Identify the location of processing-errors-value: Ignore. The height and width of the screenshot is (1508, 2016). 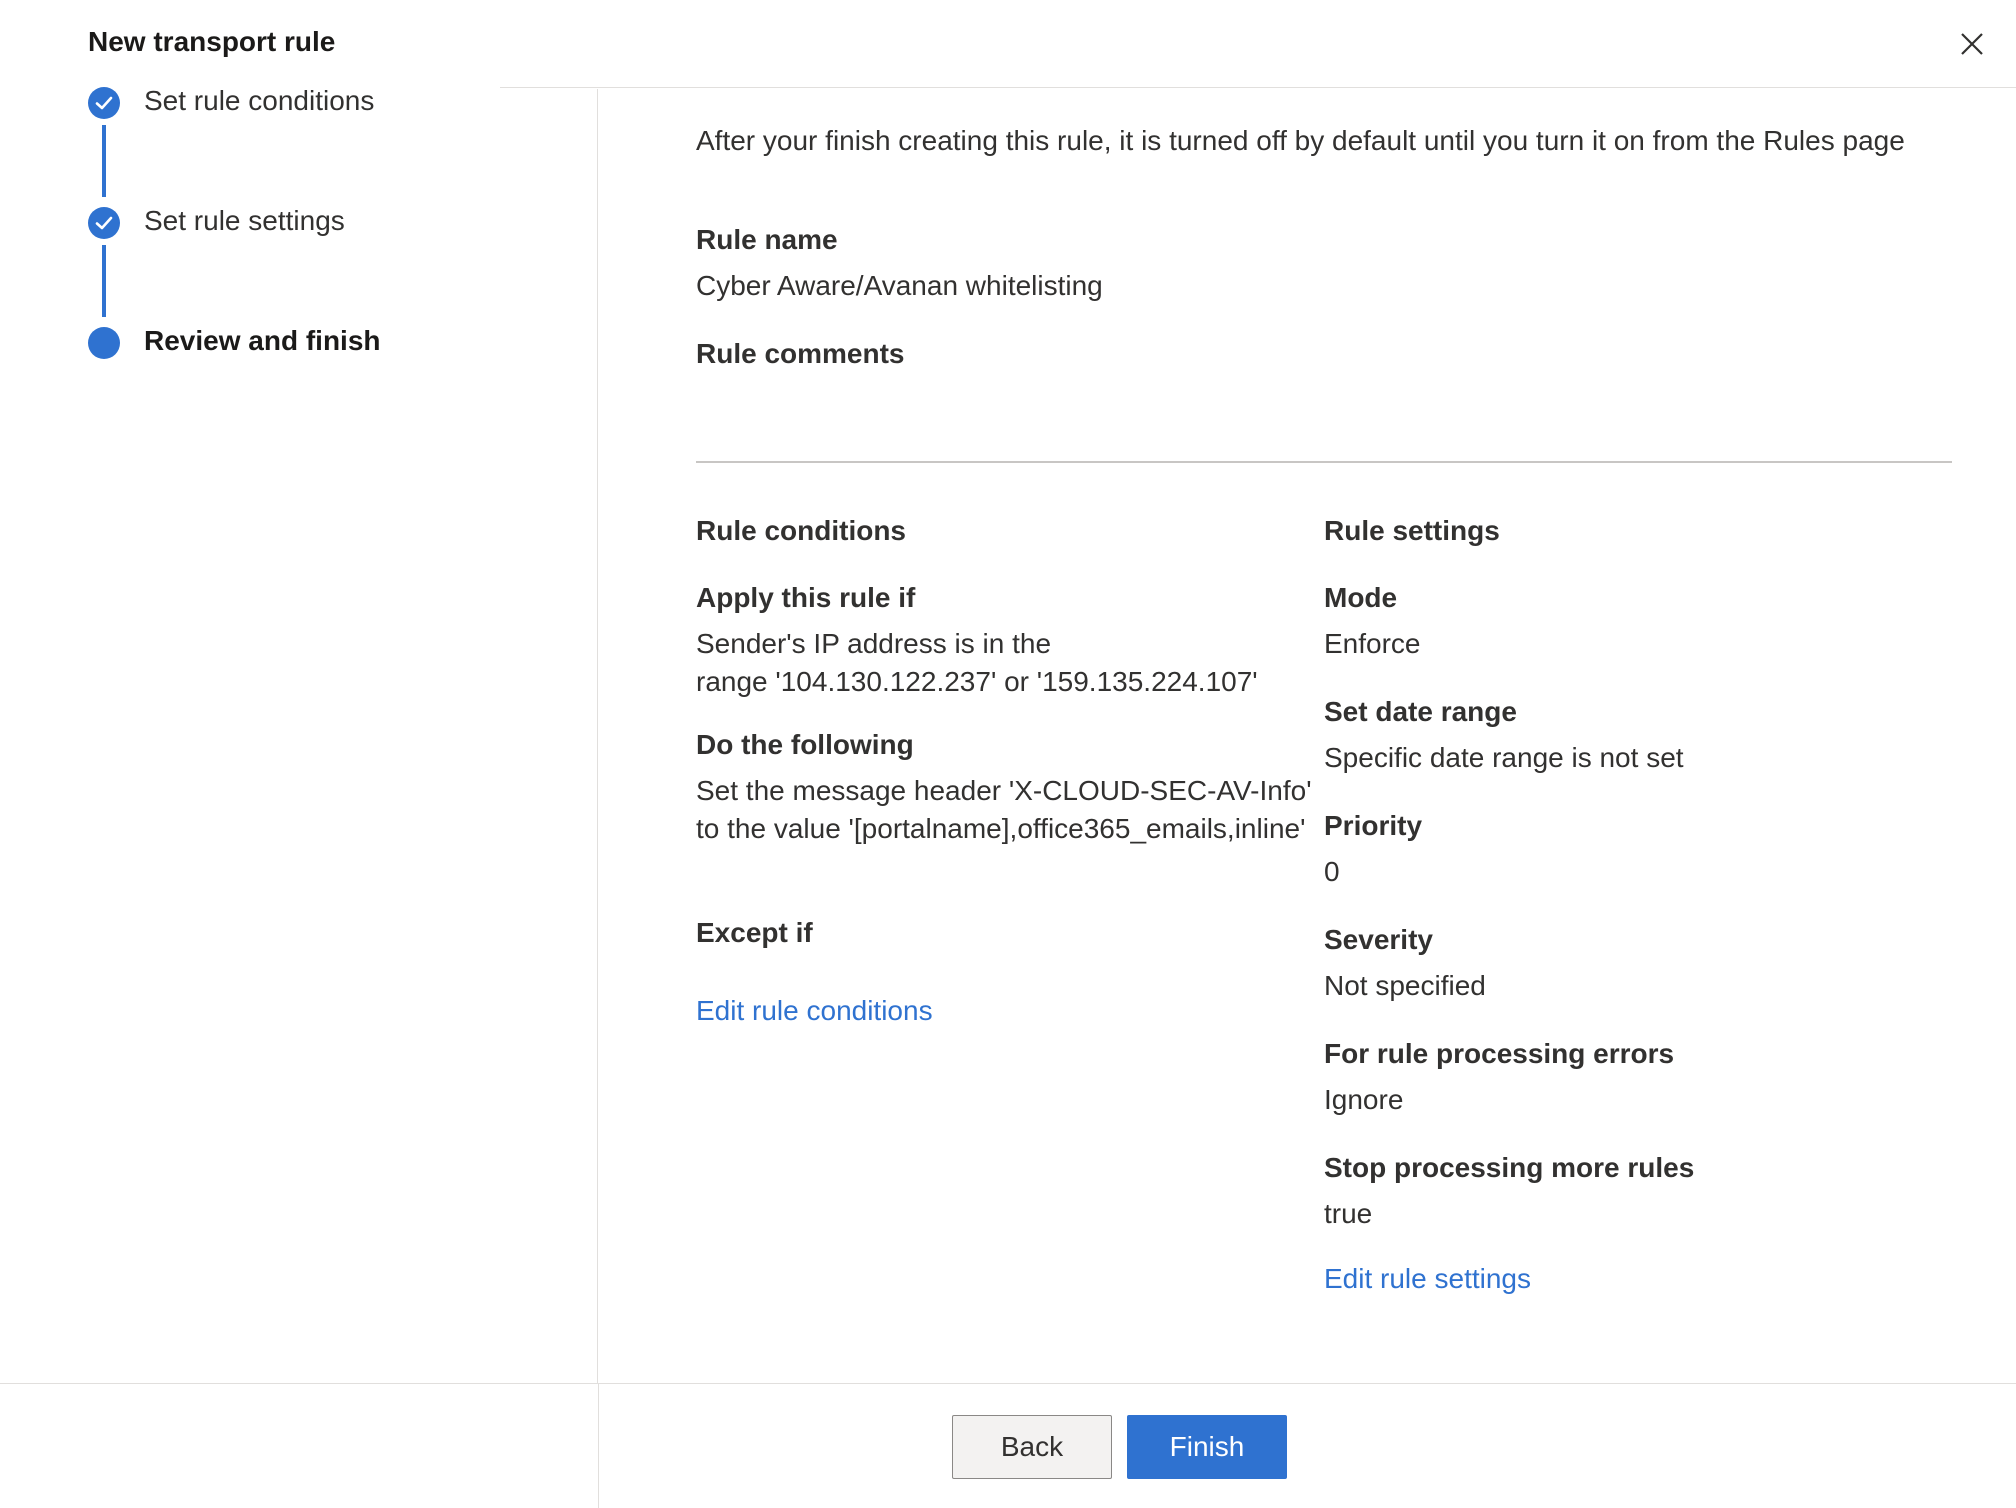
(1364, 1099).